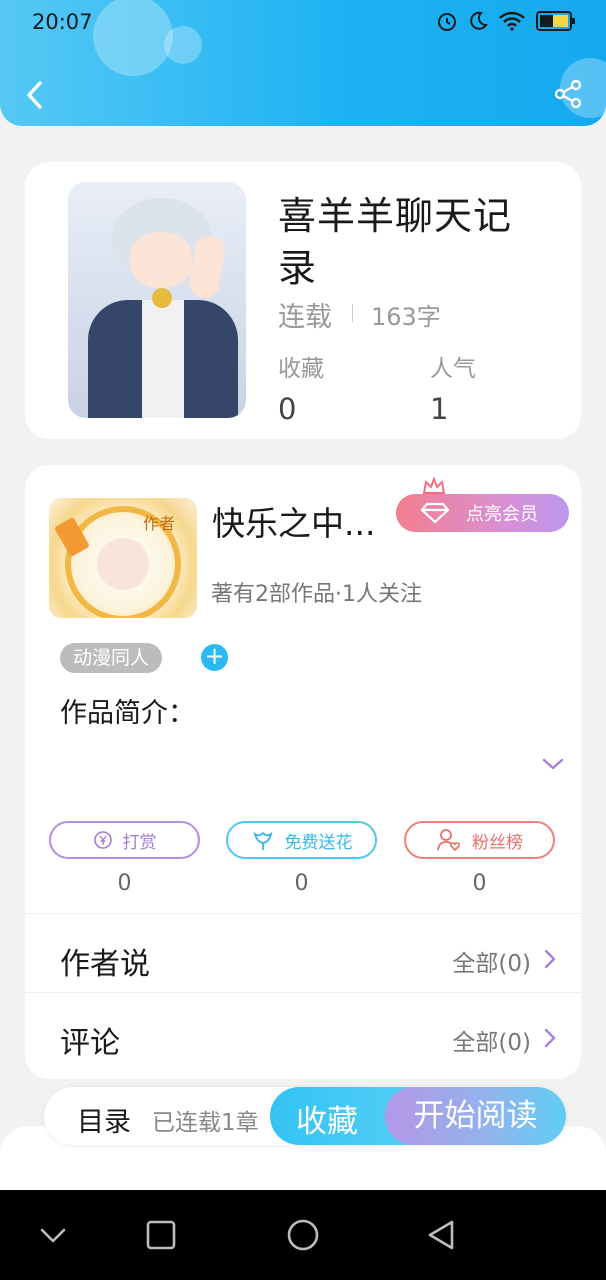 This screenshot has height=1280, width=606. I want to click on alarm-icon, so click(447, 22).